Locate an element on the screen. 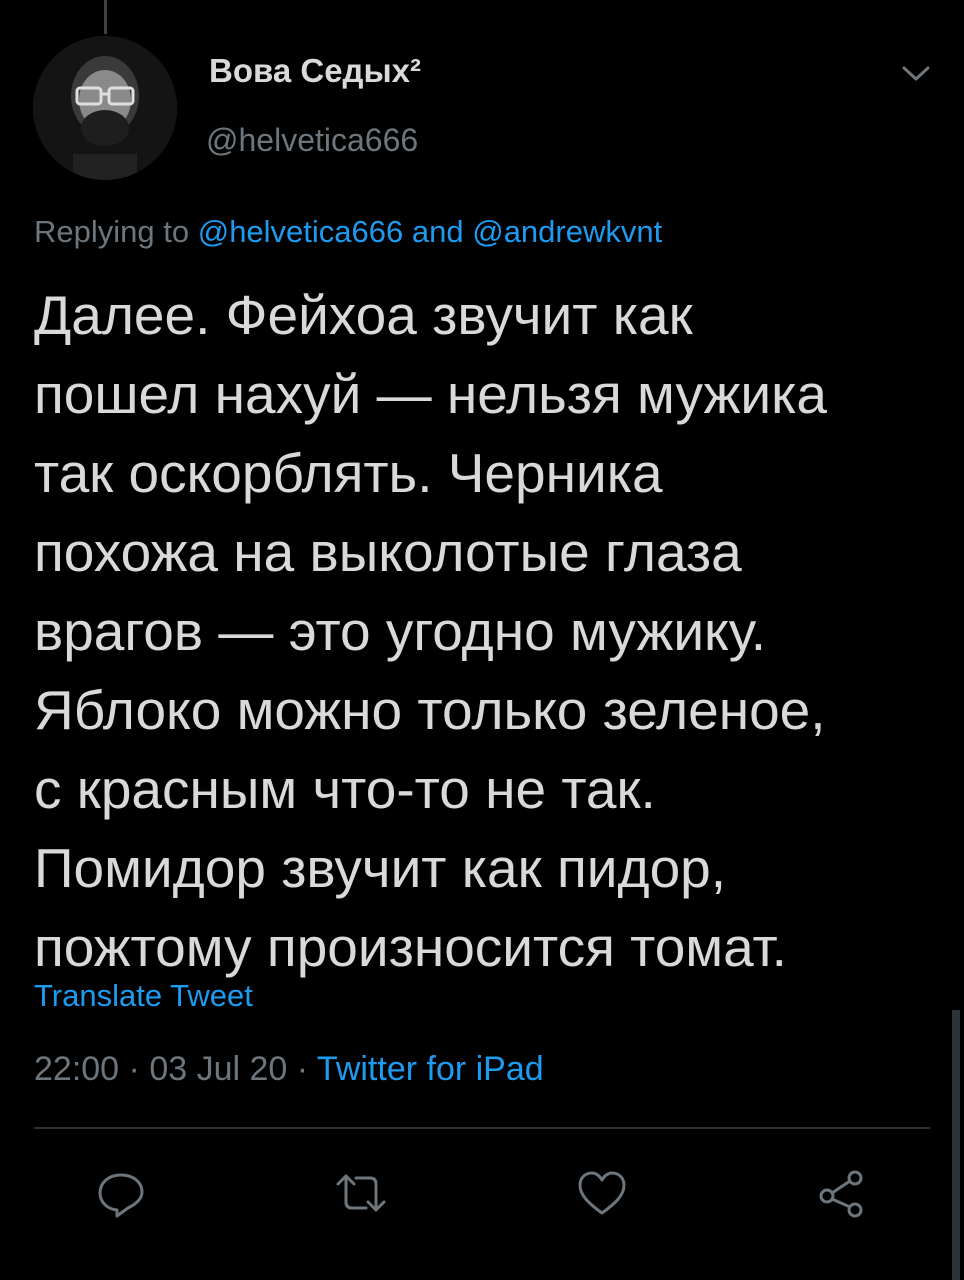 The image size is (964, 1280). tweet-time: 22:00 is located at coordinates (77, 1069).